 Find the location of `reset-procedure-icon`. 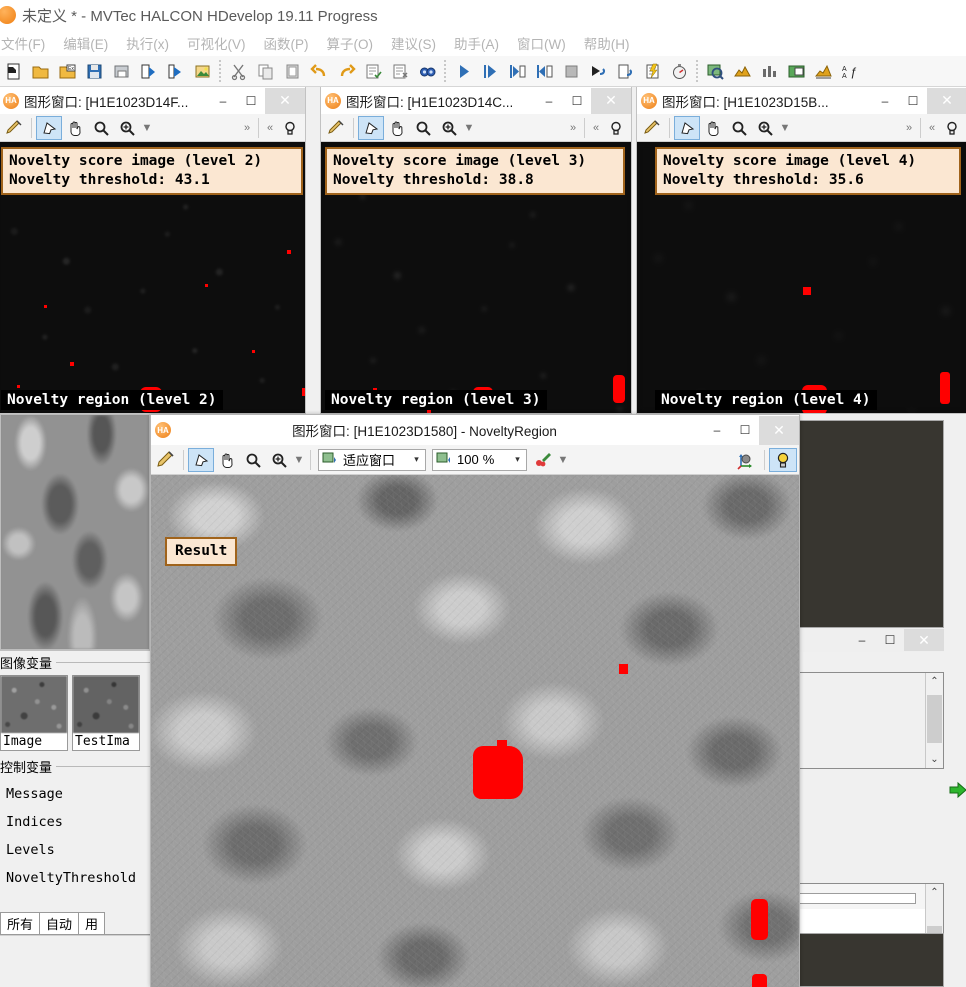

reset-procedure-icon is located at coordinates (625, 71).